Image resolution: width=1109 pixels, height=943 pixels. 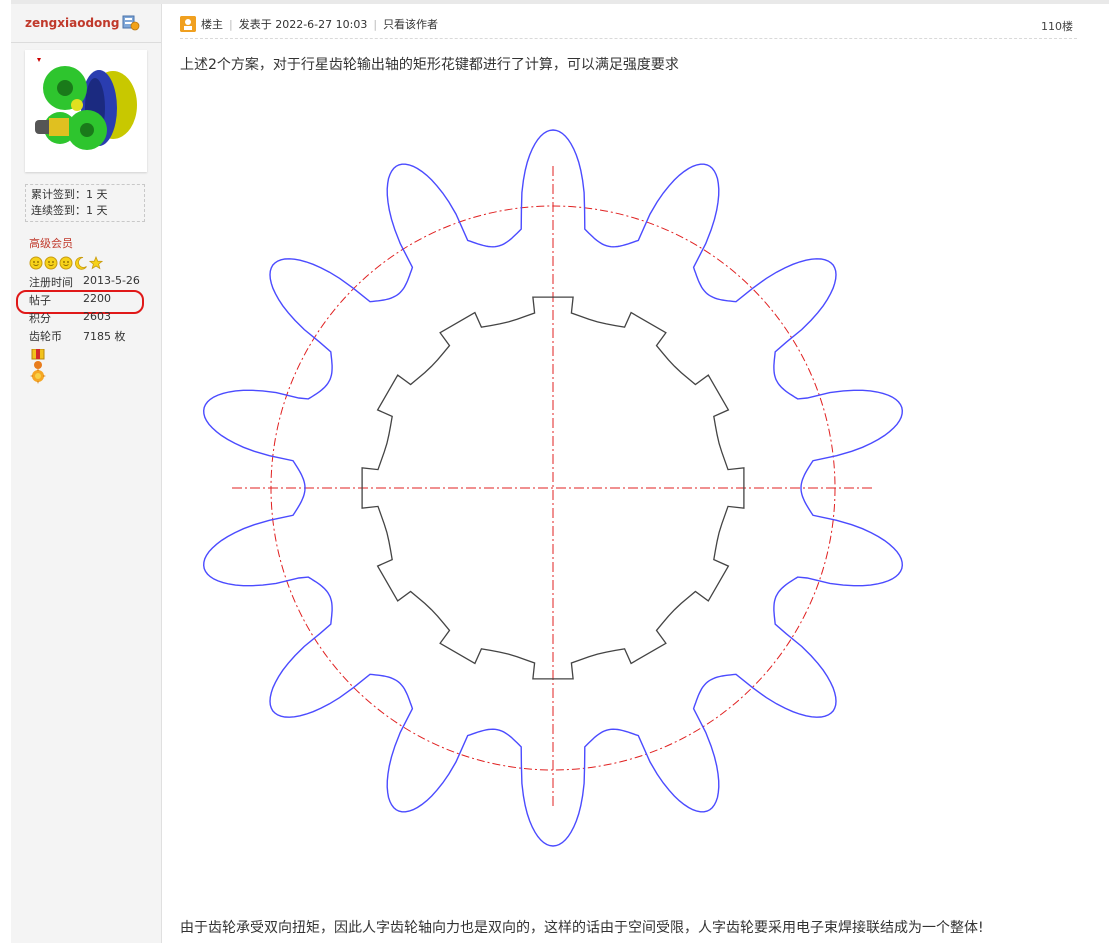 I want to click on level-badges, so click(x=66, y=263).